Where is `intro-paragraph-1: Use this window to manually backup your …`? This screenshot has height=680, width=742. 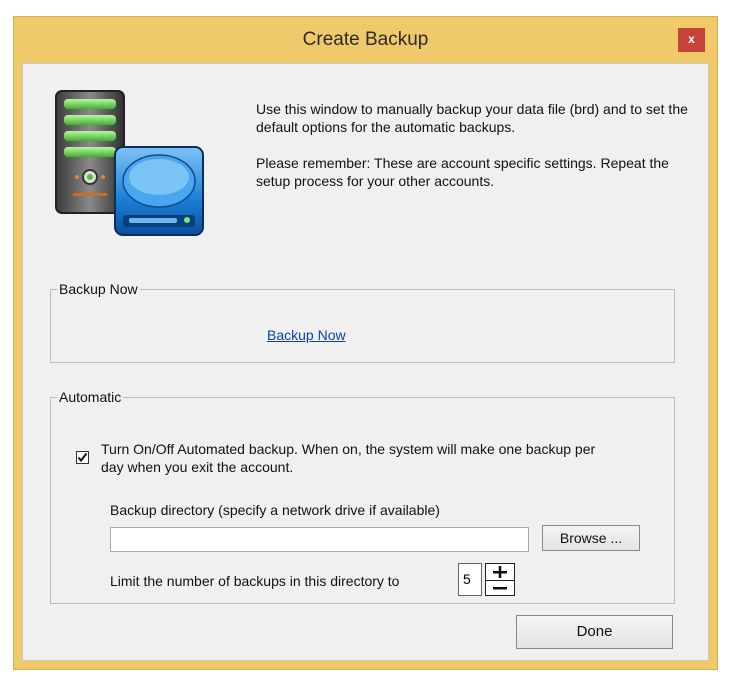 intro-paragraph-1: Use this window to manually backup your … is located at coordinates (472, 118).